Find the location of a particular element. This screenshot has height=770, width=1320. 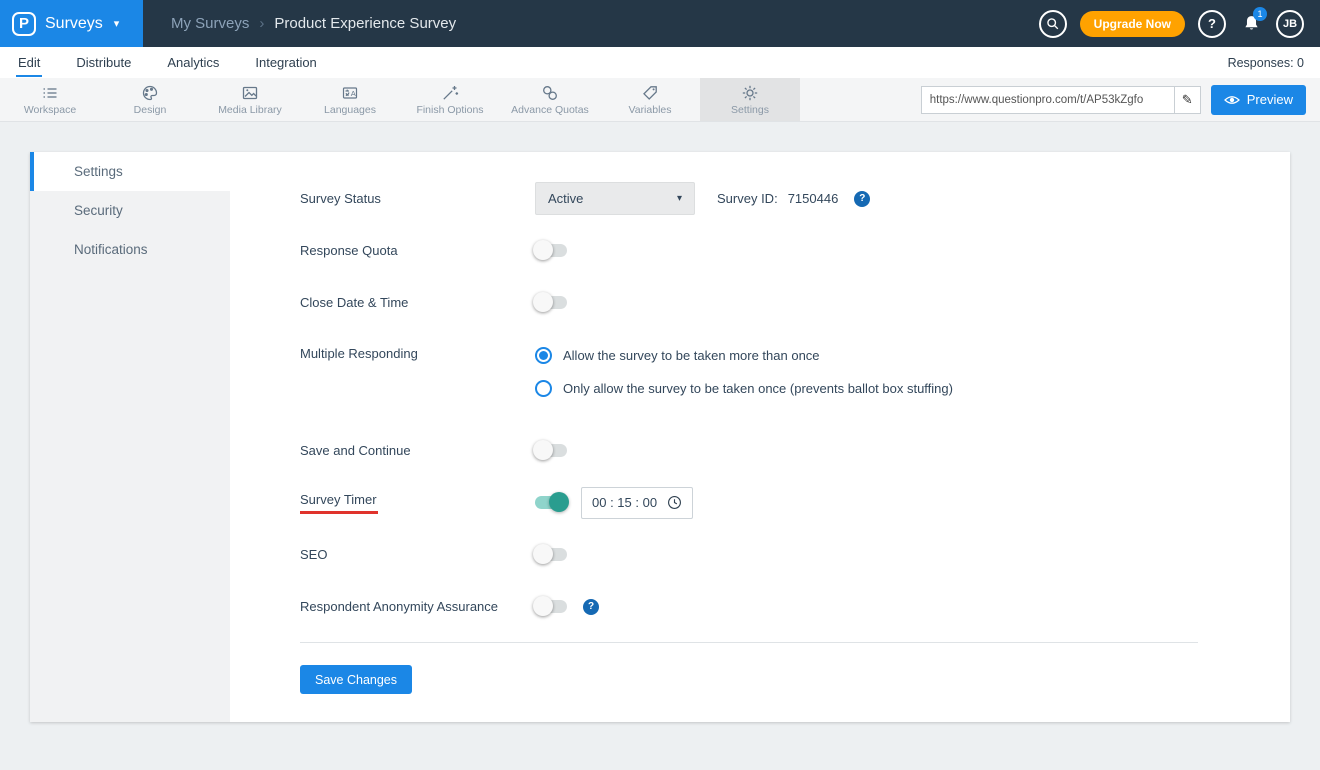

sidebar-item-notifications: Notifications is located at coordinates (130, 249).